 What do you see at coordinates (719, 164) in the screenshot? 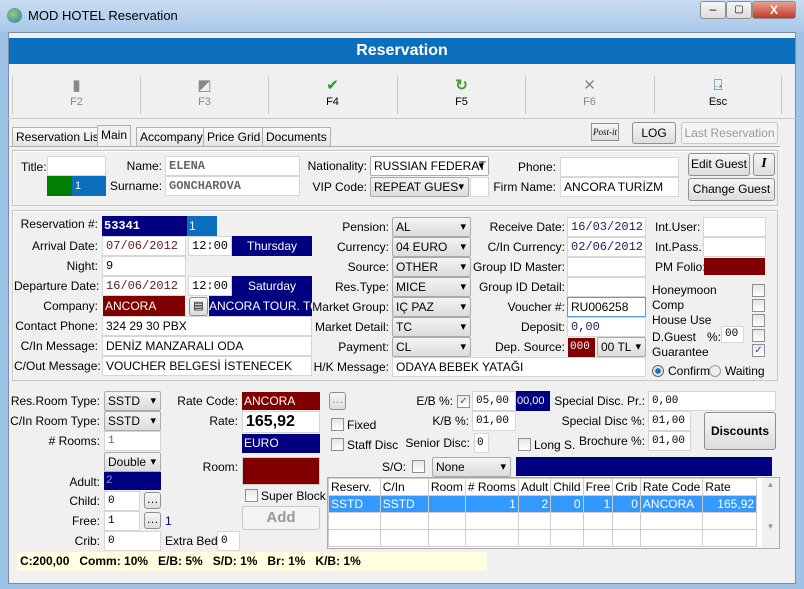
I see `edit-guest-button: Edit Guest` at bounding box center [719, 164].